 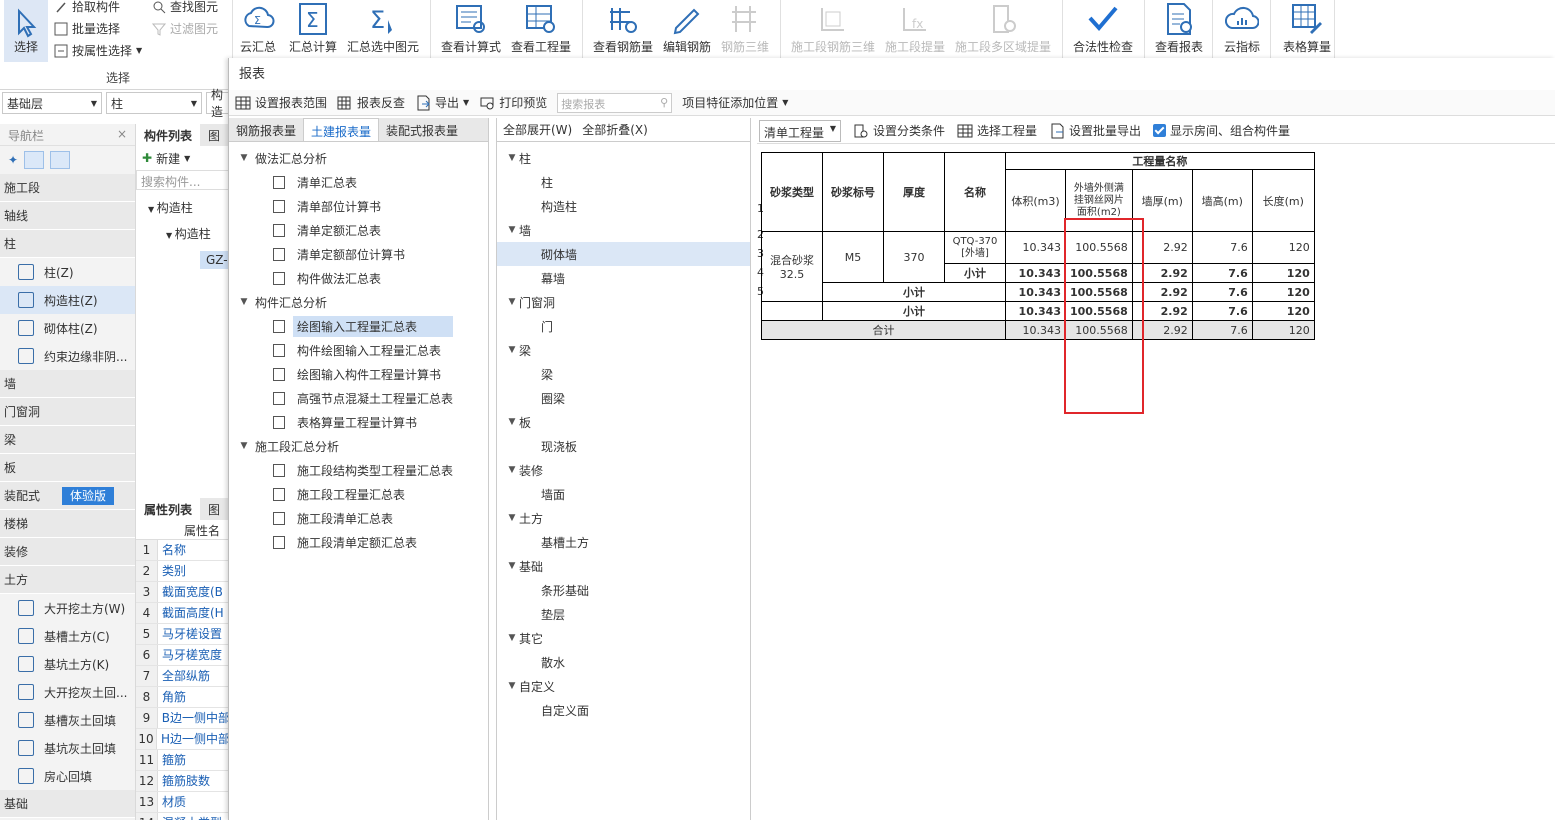 What do you see at coordinates (183, 739) in the screenshot?
I see `property-row: 10 H边一侧中部` at bounding box center [183, 739].